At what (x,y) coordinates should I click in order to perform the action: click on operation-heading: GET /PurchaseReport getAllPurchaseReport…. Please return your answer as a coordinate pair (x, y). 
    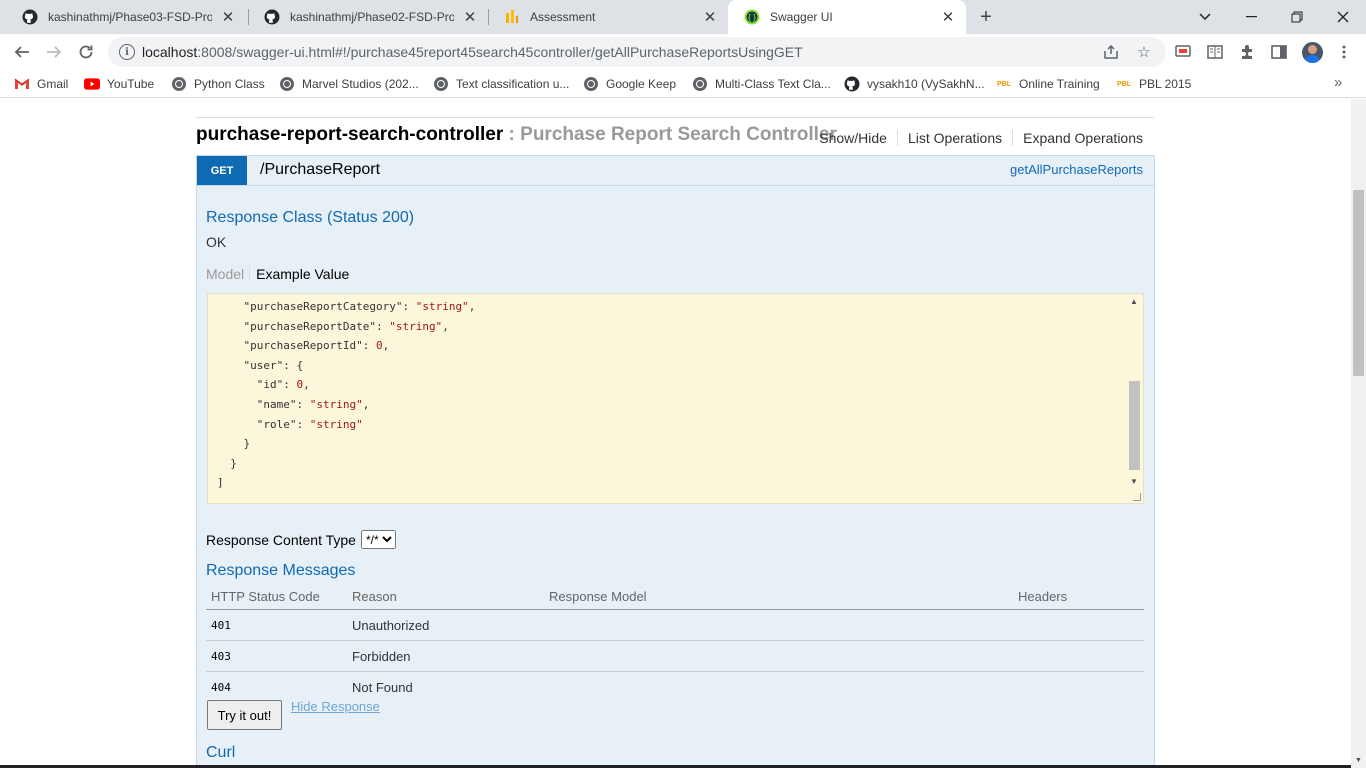
    Looking at the image, I should click on (675, 170).